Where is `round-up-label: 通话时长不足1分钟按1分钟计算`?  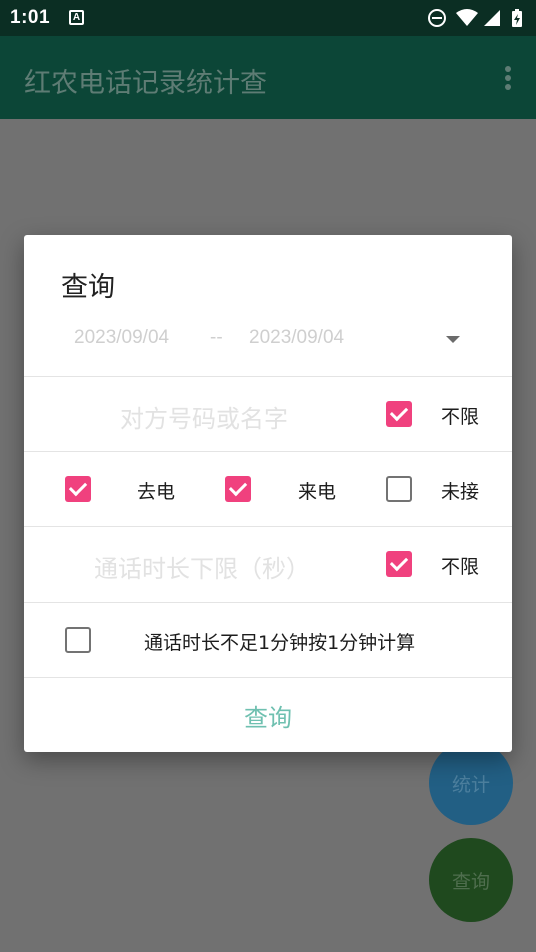 round-up-label: 通话时长不足1分钟按1分钟计算 is located at coordinates (280, 643).